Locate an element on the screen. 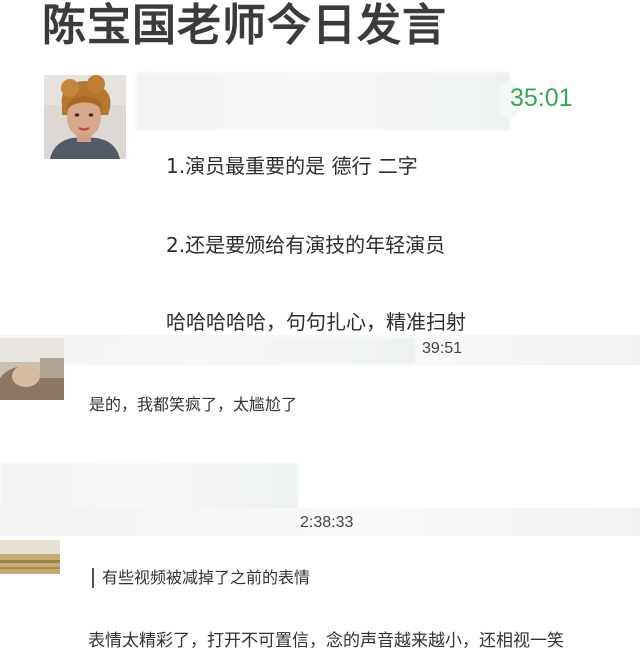 Image resolution: width=640 pixels, height=652 pixels. avatar-portrait-icon is located at coordinates (85, 117).